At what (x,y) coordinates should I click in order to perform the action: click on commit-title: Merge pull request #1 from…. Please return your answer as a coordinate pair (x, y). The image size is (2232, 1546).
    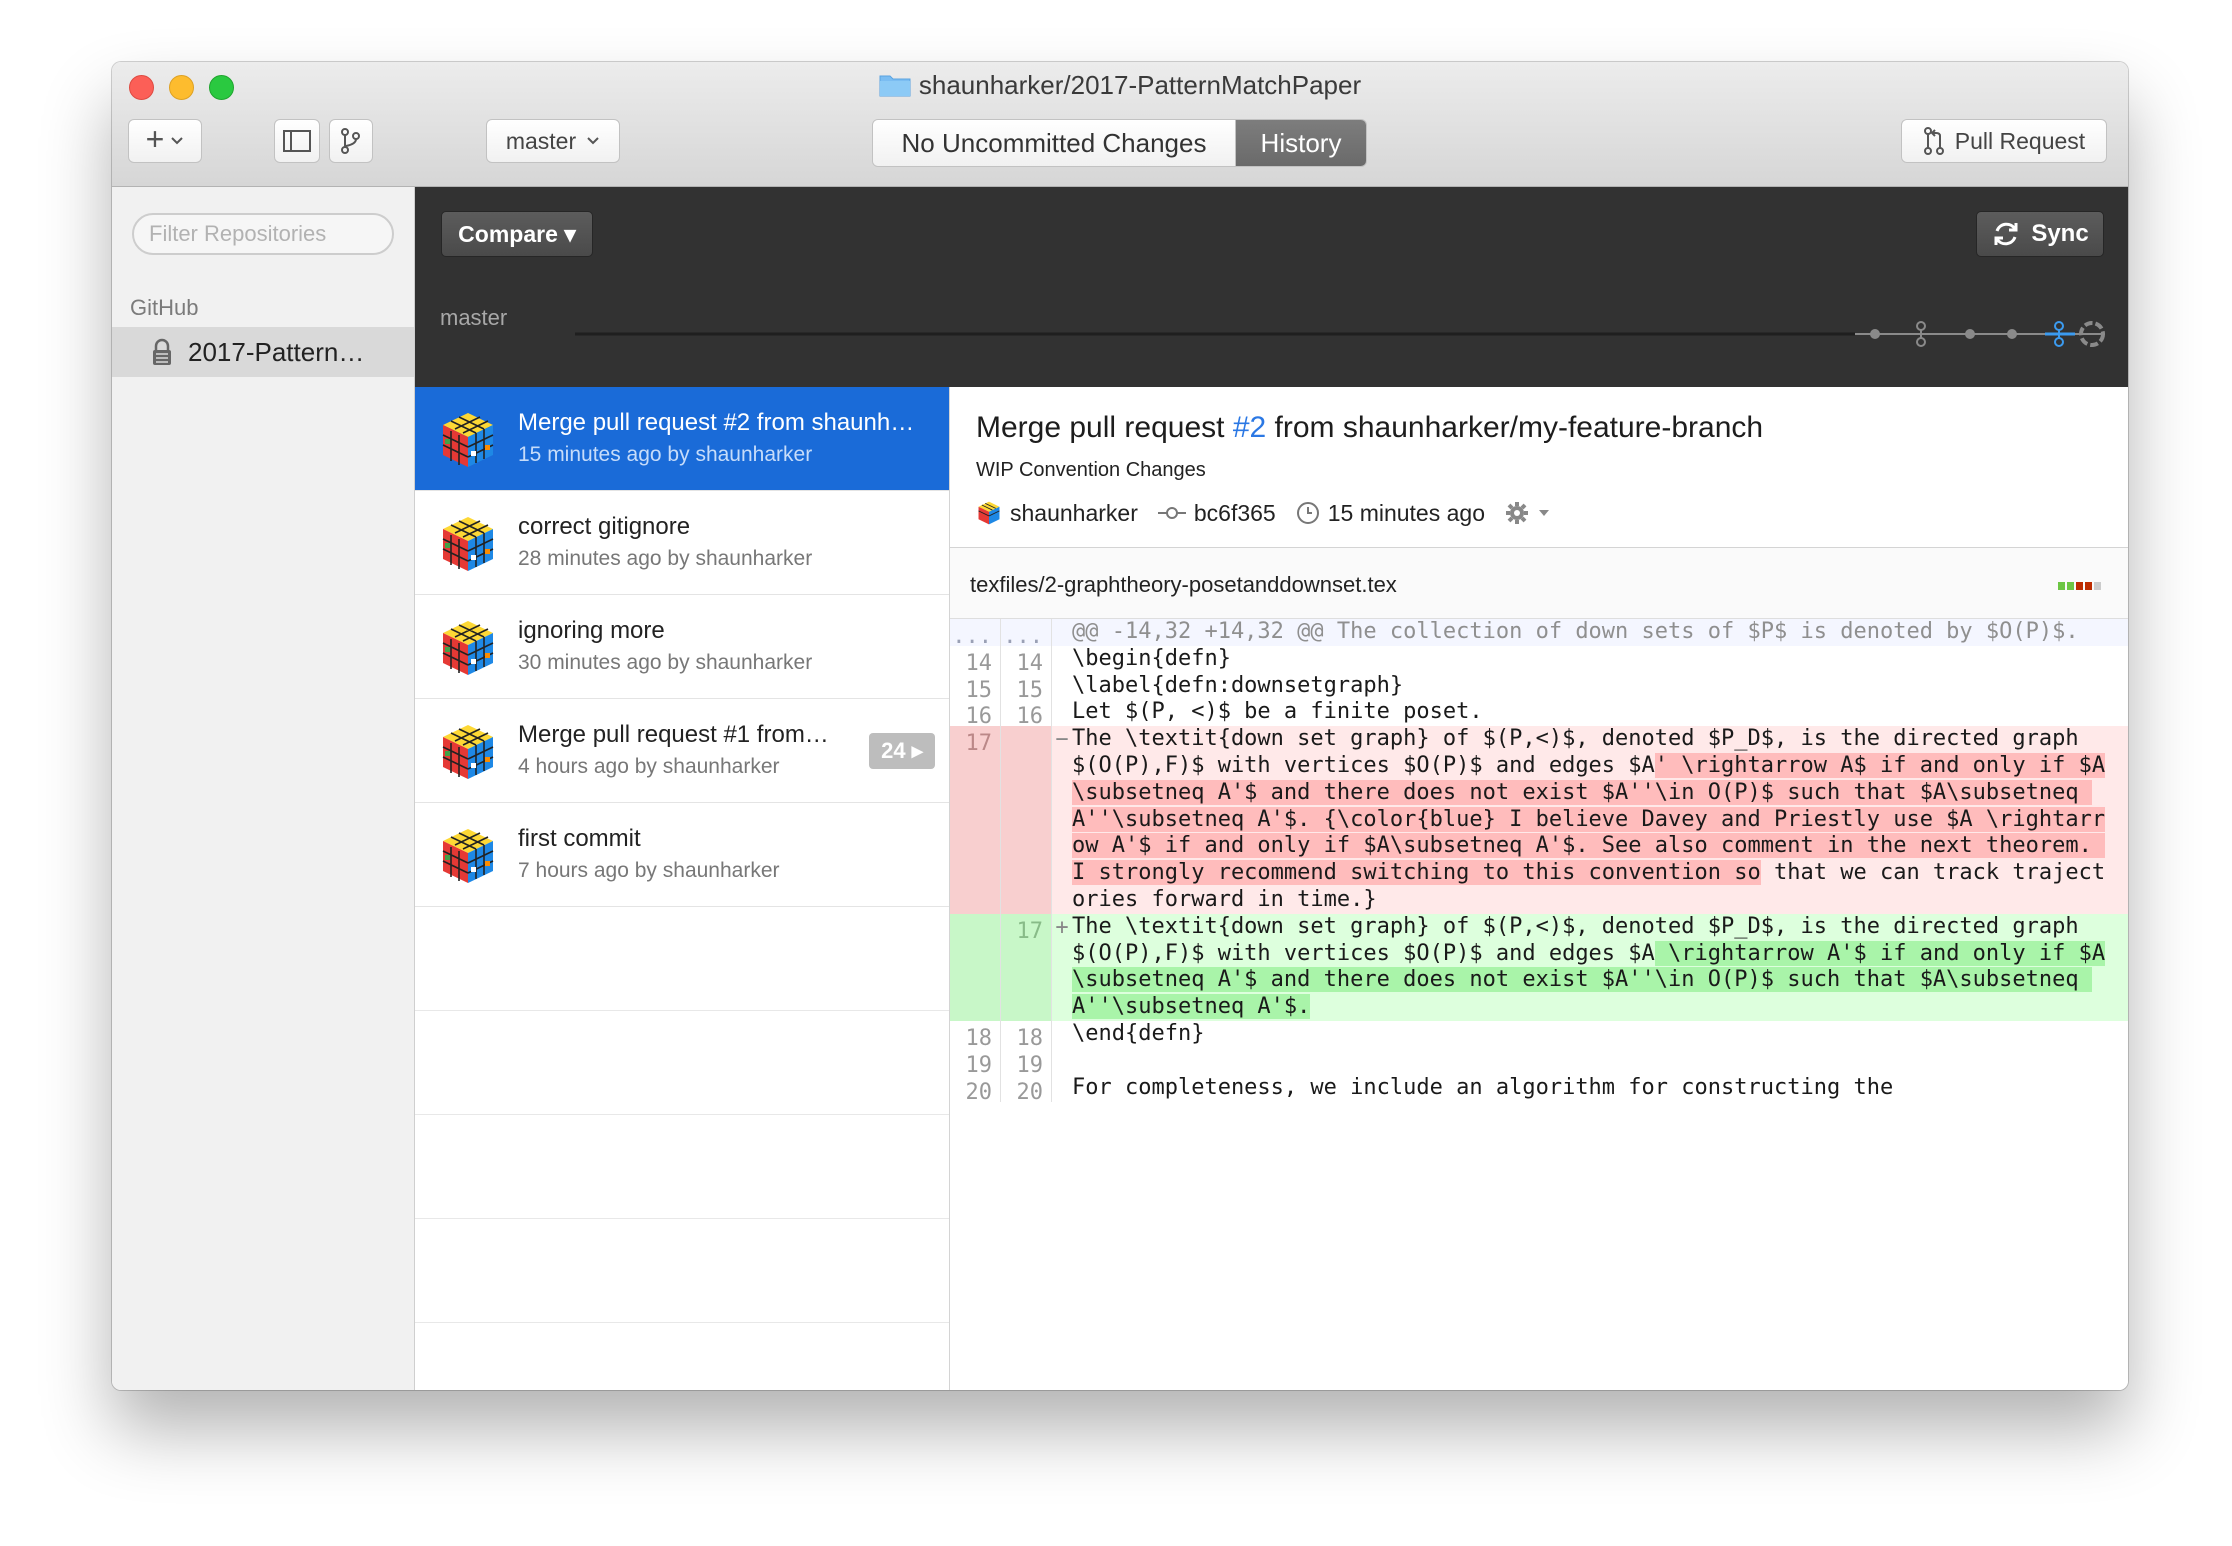
    Looking at the image, I should click on (673, 734).